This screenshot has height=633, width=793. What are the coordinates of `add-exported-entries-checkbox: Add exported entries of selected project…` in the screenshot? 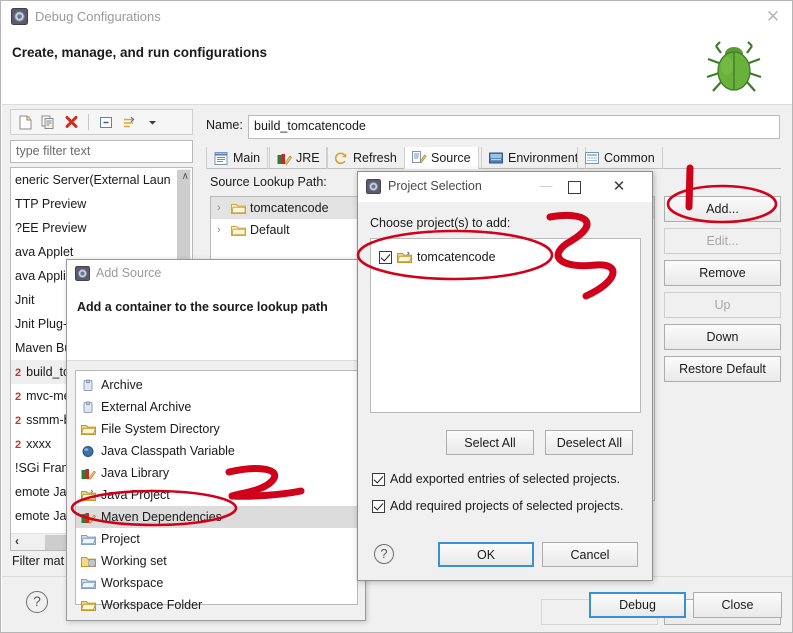 It's located at (496, 479).